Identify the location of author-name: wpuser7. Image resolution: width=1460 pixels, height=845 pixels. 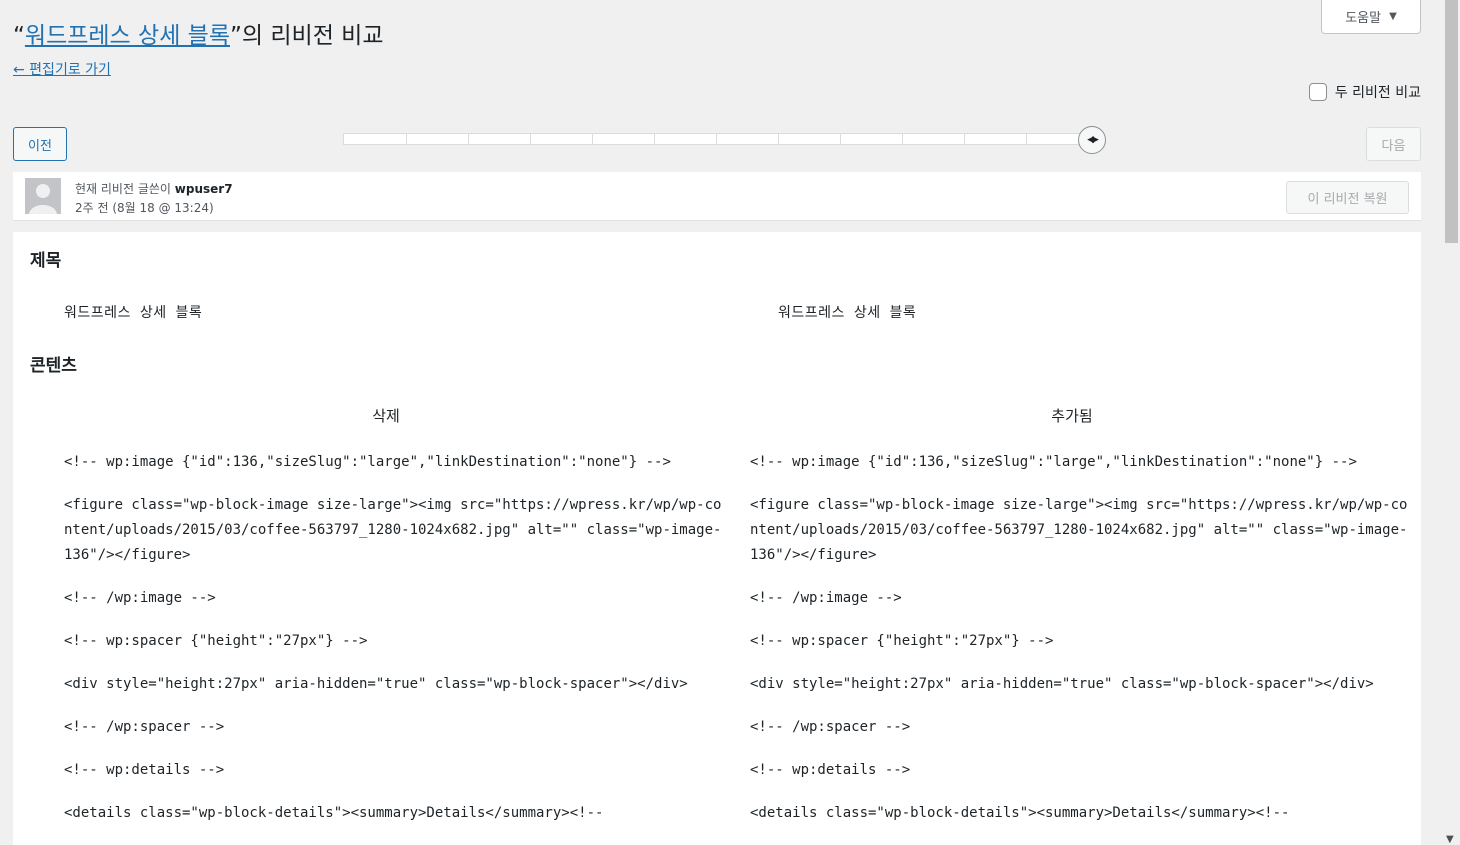
(203, 189).